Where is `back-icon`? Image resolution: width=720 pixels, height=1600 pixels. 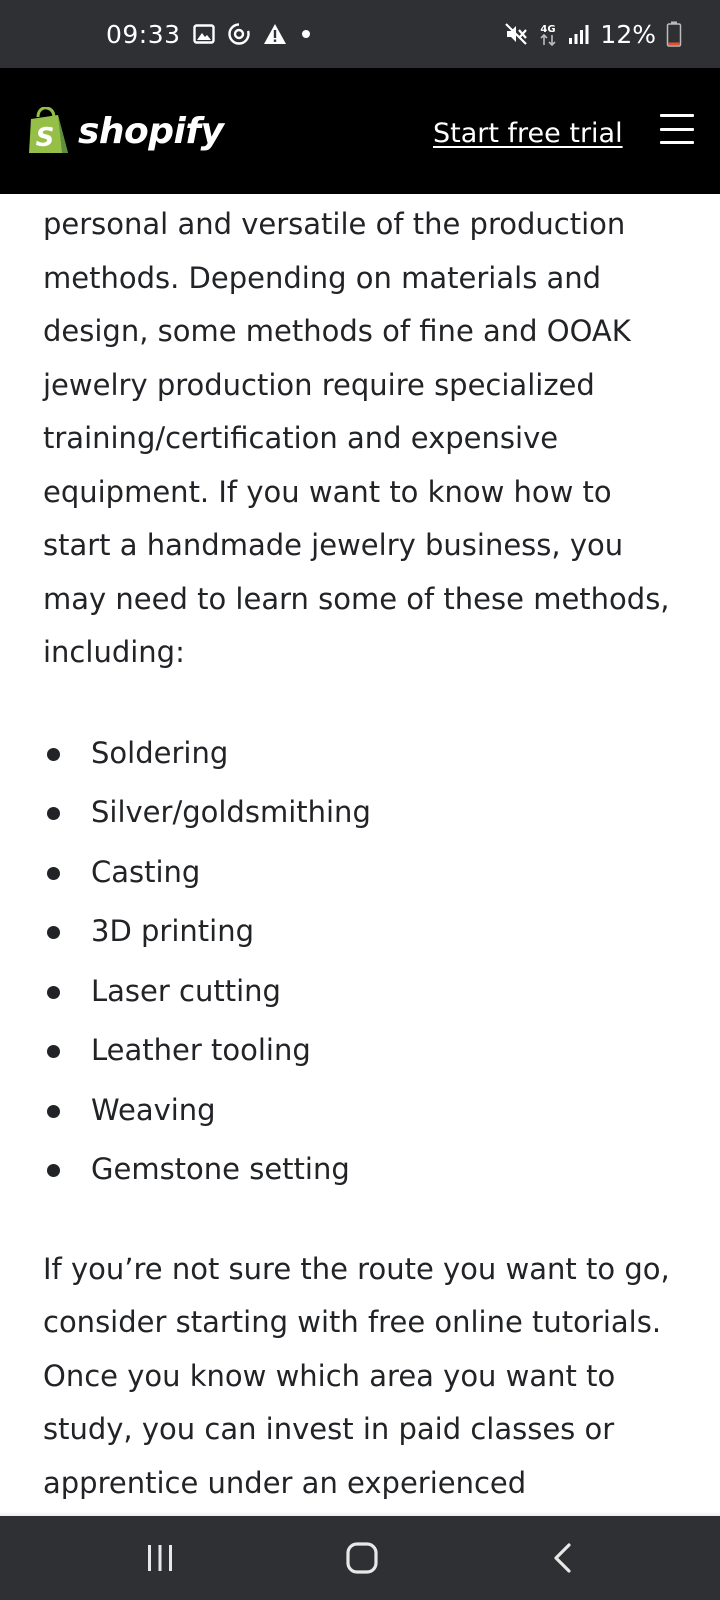 back-icon is located at coordinates (564, 1558).